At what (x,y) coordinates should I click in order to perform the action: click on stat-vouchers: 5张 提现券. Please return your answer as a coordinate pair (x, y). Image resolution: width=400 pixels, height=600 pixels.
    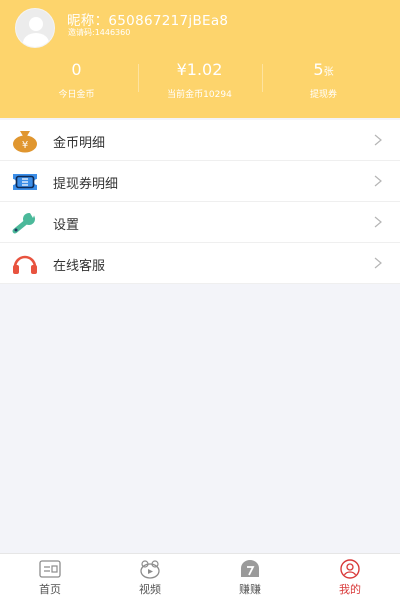
    Looking at the image, I should click on (323, 80).